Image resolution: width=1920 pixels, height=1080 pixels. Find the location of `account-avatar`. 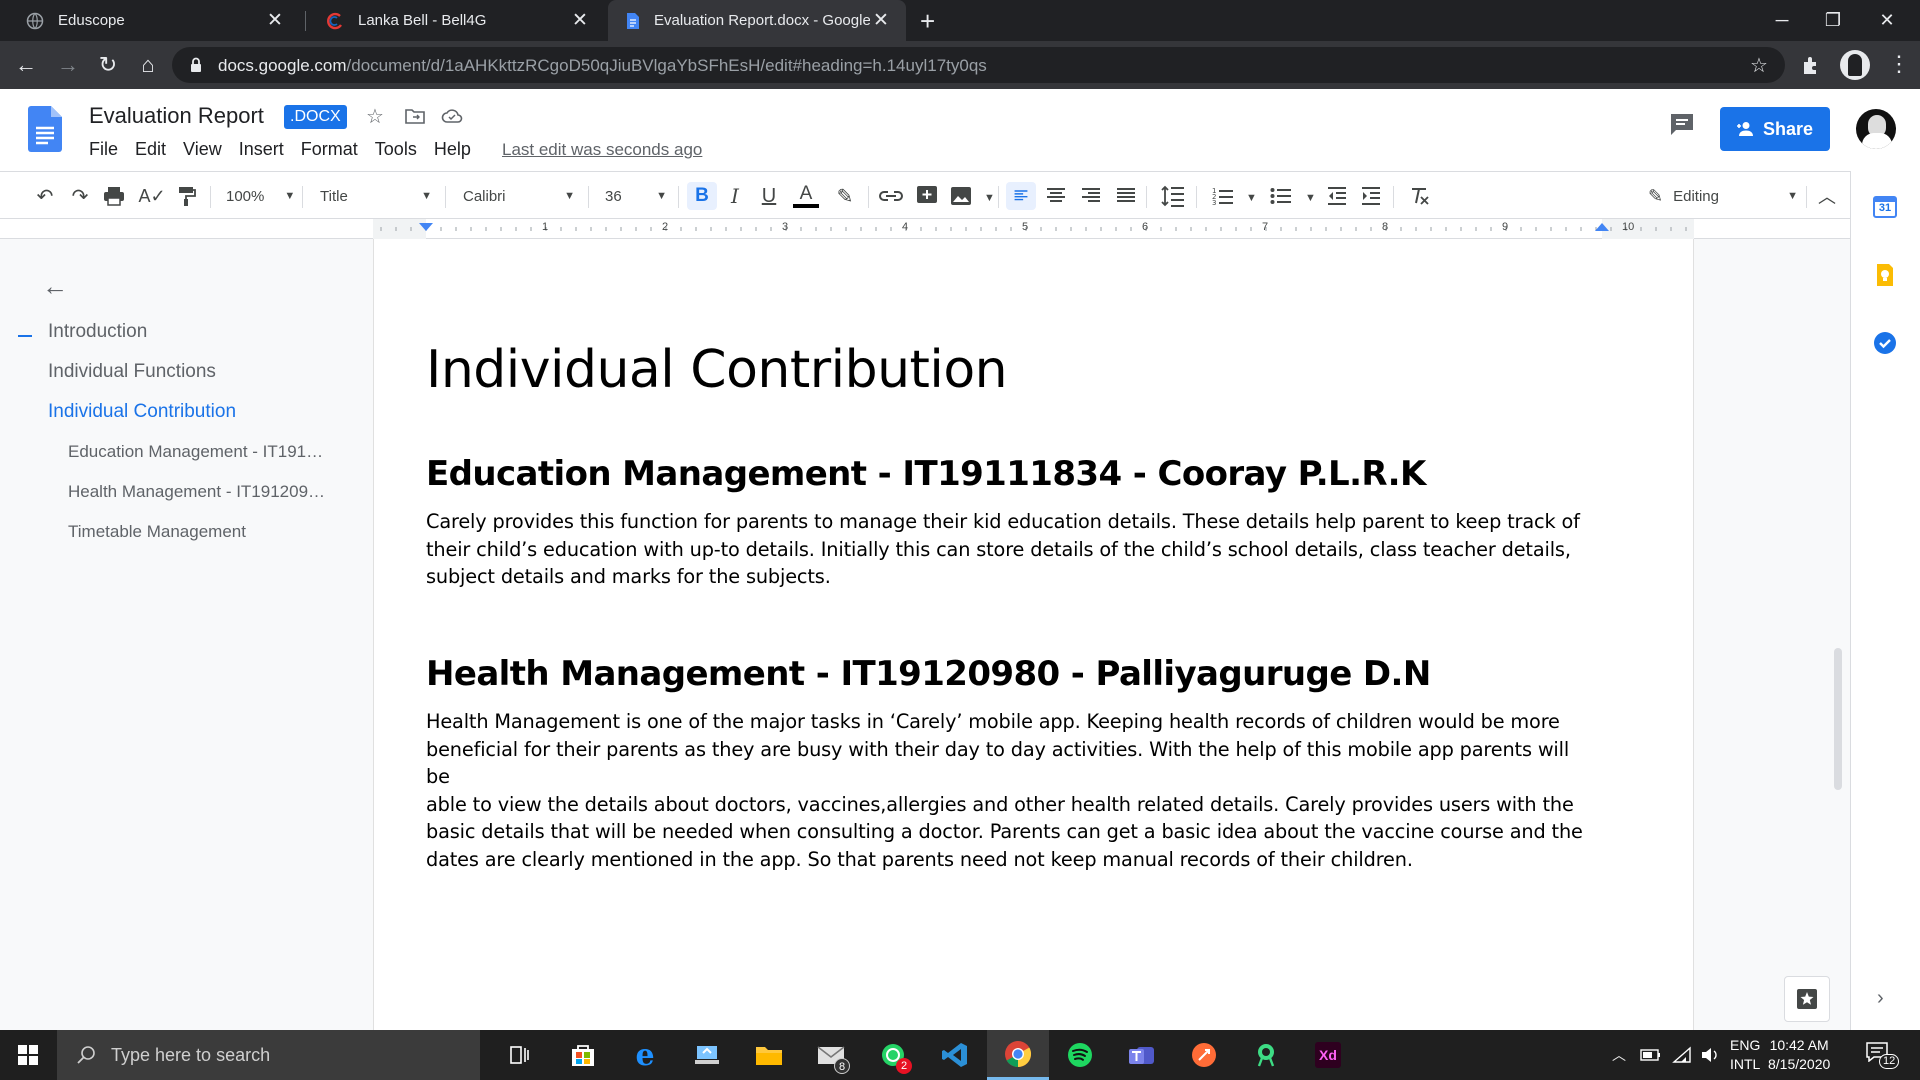

account-avatar is located at coordinates (1876, 129).